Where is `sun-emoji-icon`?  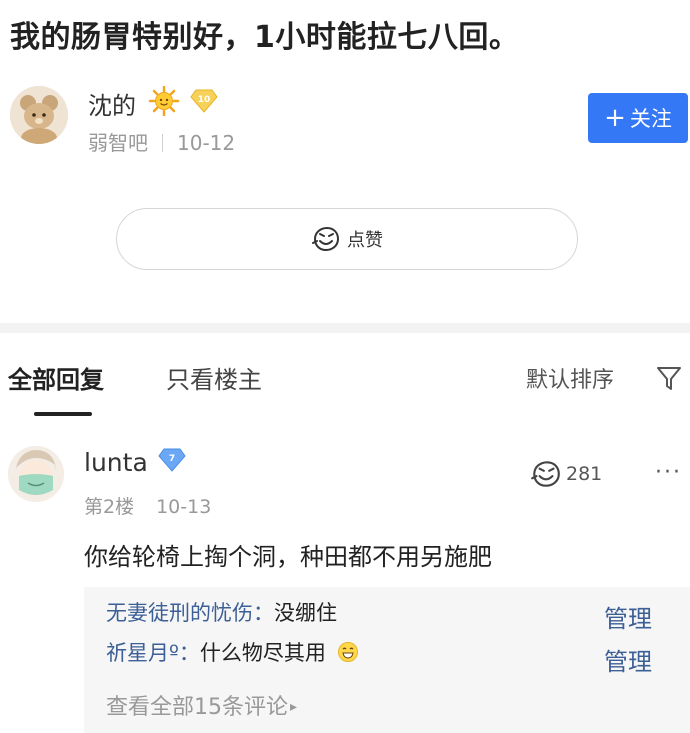
sun-emoji-icon is located at coordinates (164, 102).